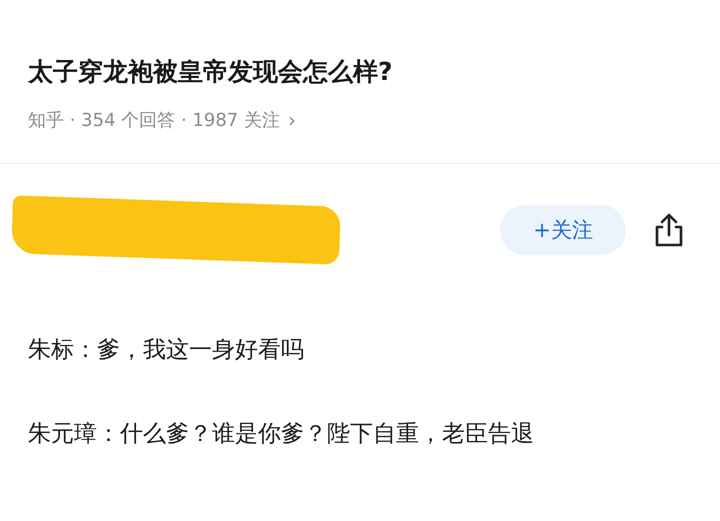  I want to click on question-title: 太子穿龙袍被皇帝发现会怎么样?, so click(211, 72).